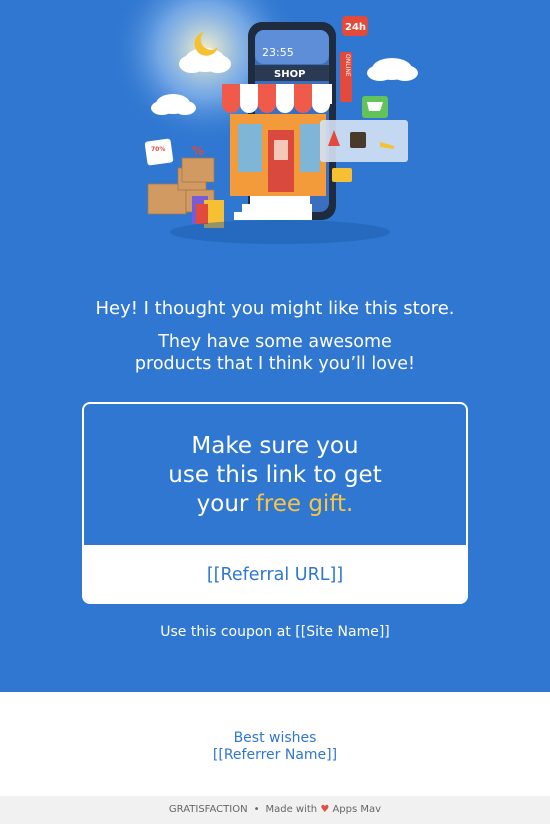 This screenshot has width=550, height=824. I want to click on signoff: Best wishes [[Referrer Name]], so click(275, 747).